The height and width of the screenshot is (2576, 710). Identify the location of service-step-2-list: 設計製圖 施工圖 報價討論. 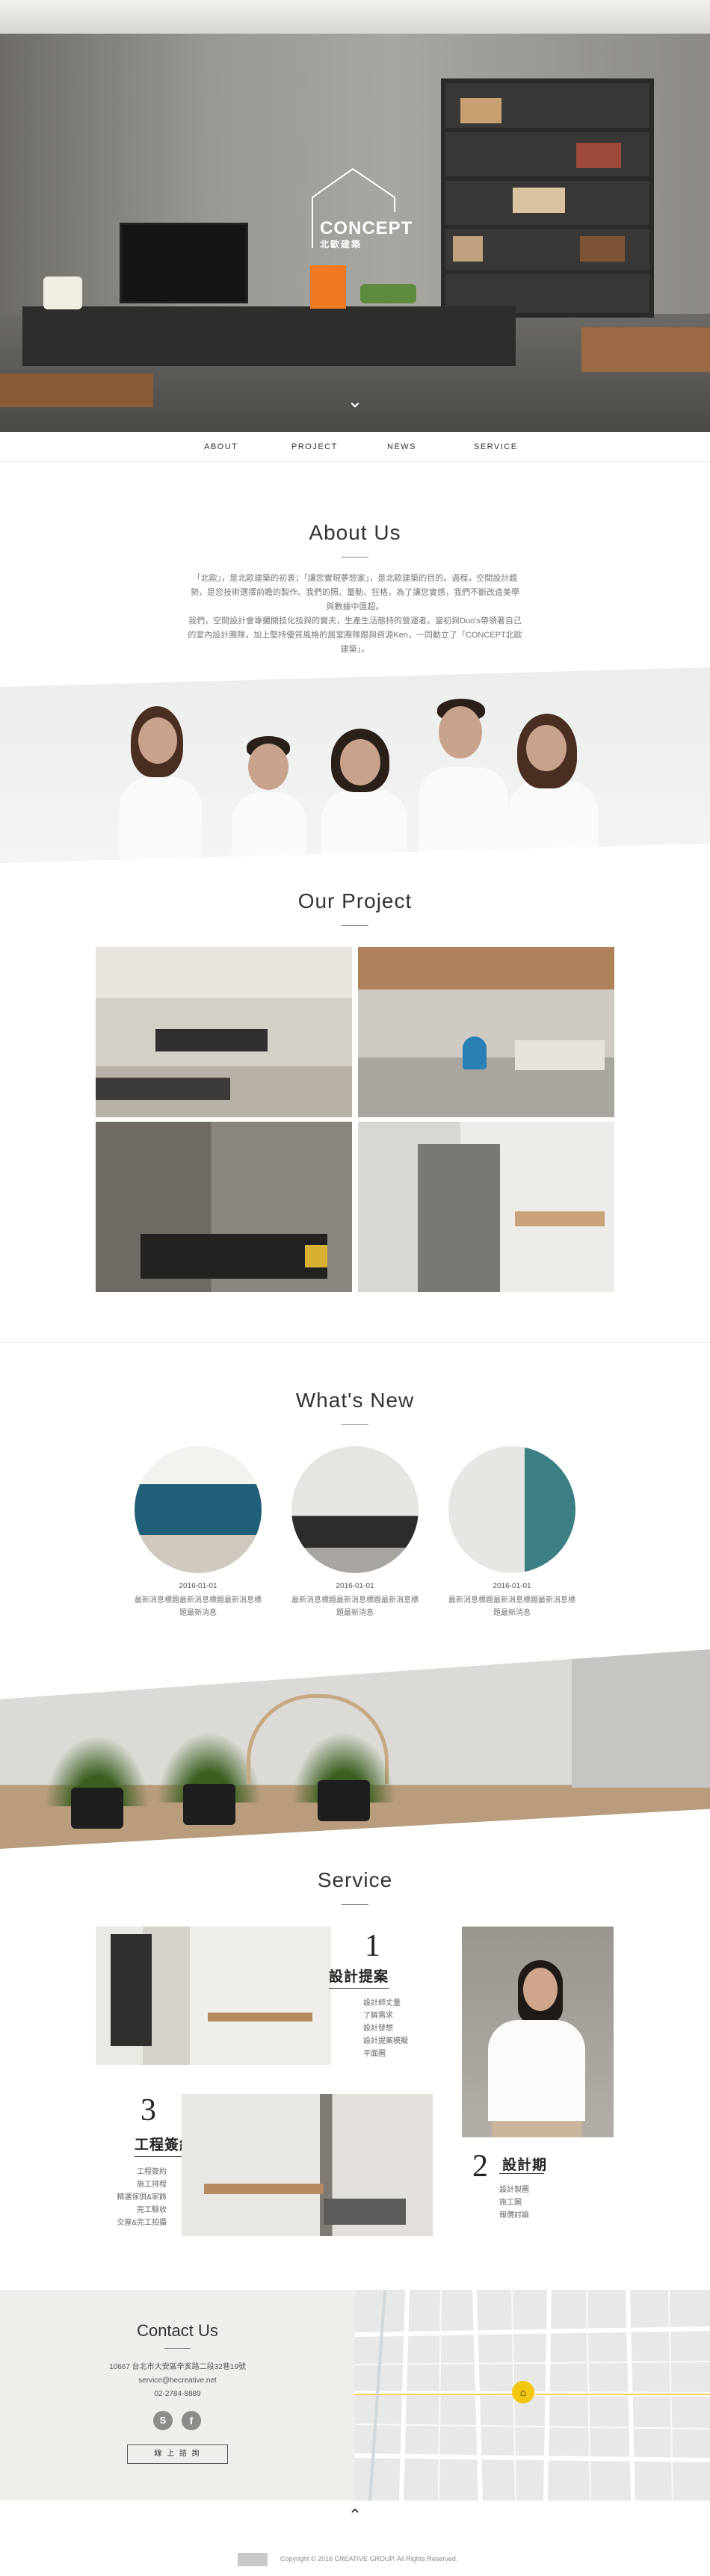
(514, 2203).